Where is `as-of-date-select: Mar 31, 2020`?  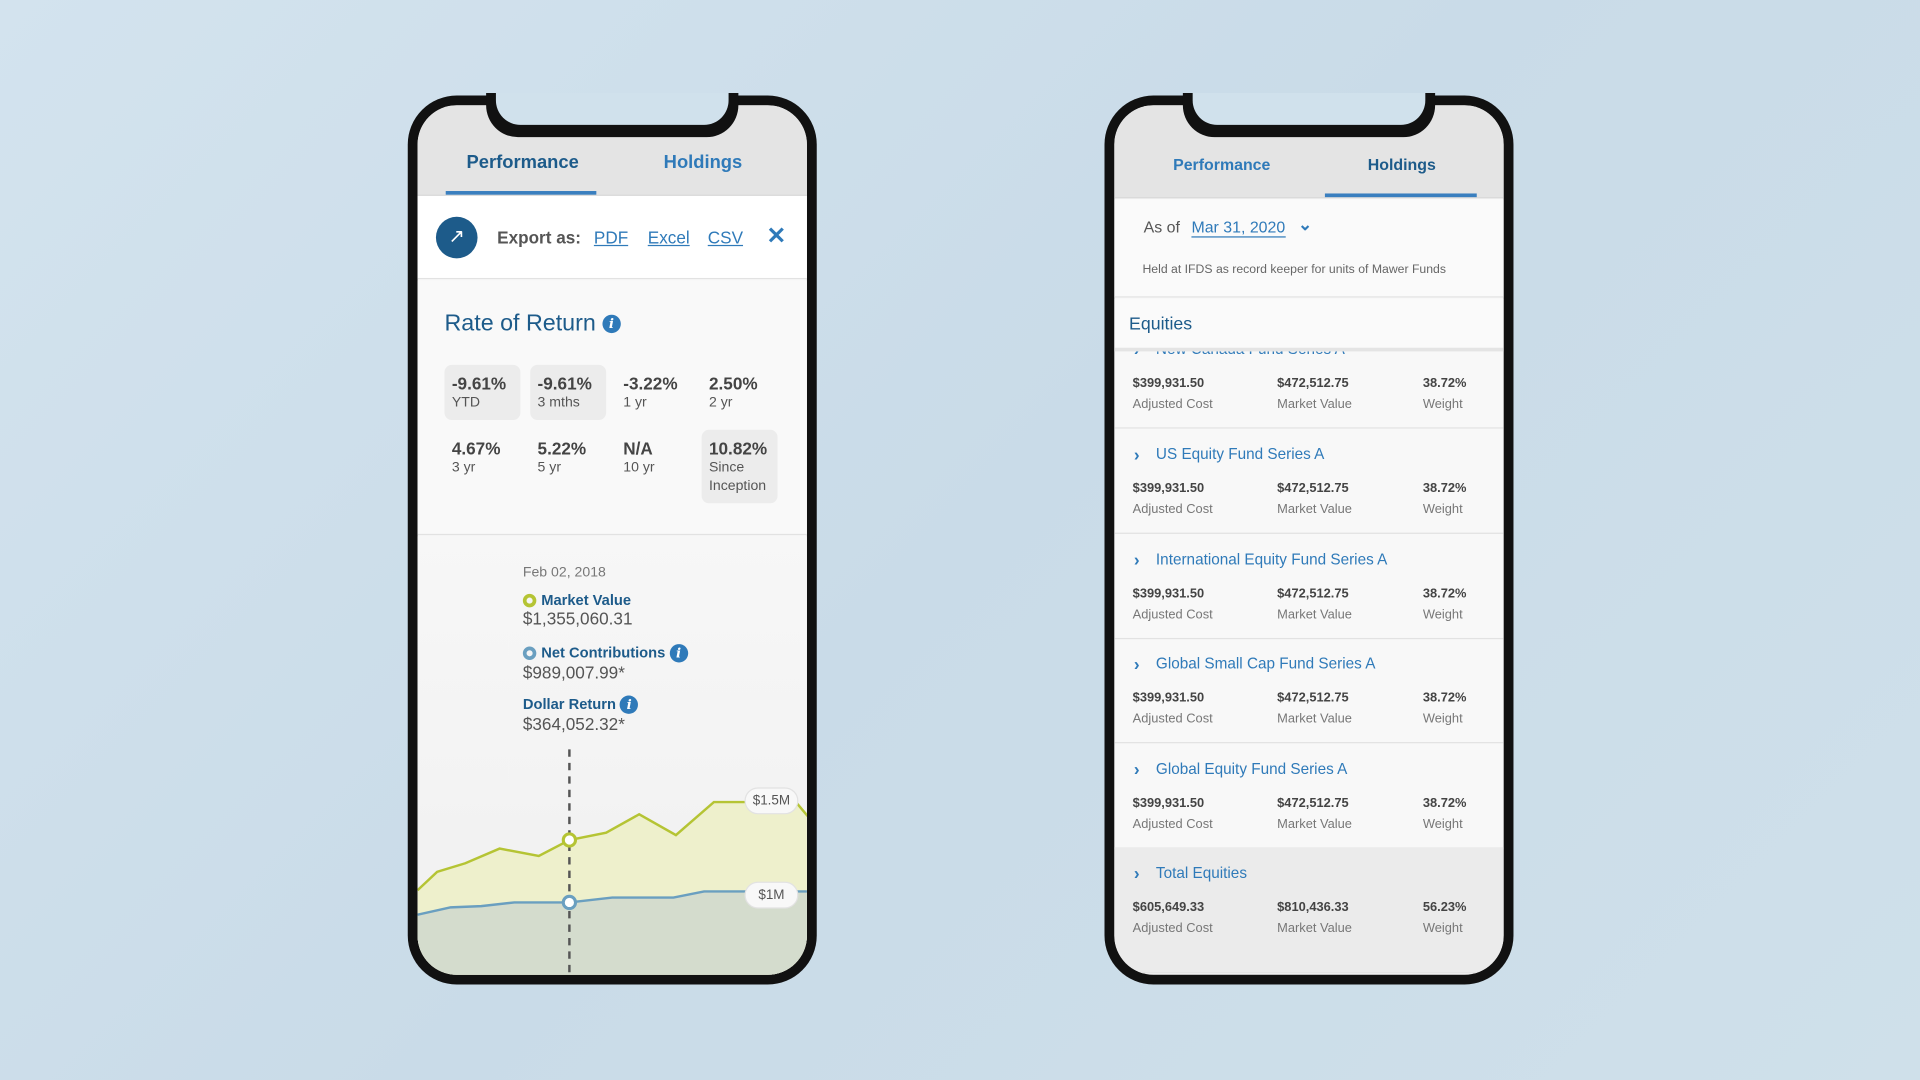
as-of-date-select: Mar 31, 2020 is located at coordinates (1238, 228).